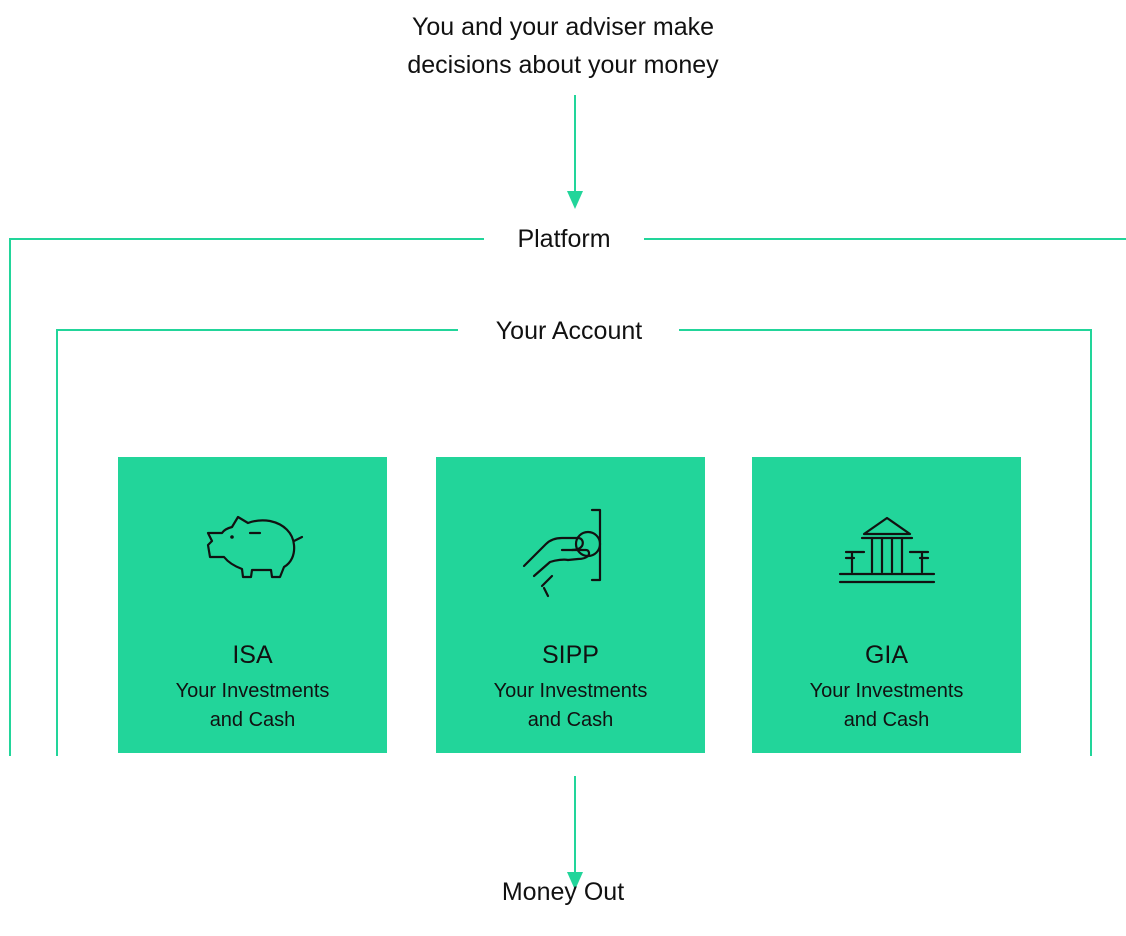  What do you see at coordinates (246, 239) in the screenshot?
I see `platform-frame-top-left` at bounding box center [246, 239].